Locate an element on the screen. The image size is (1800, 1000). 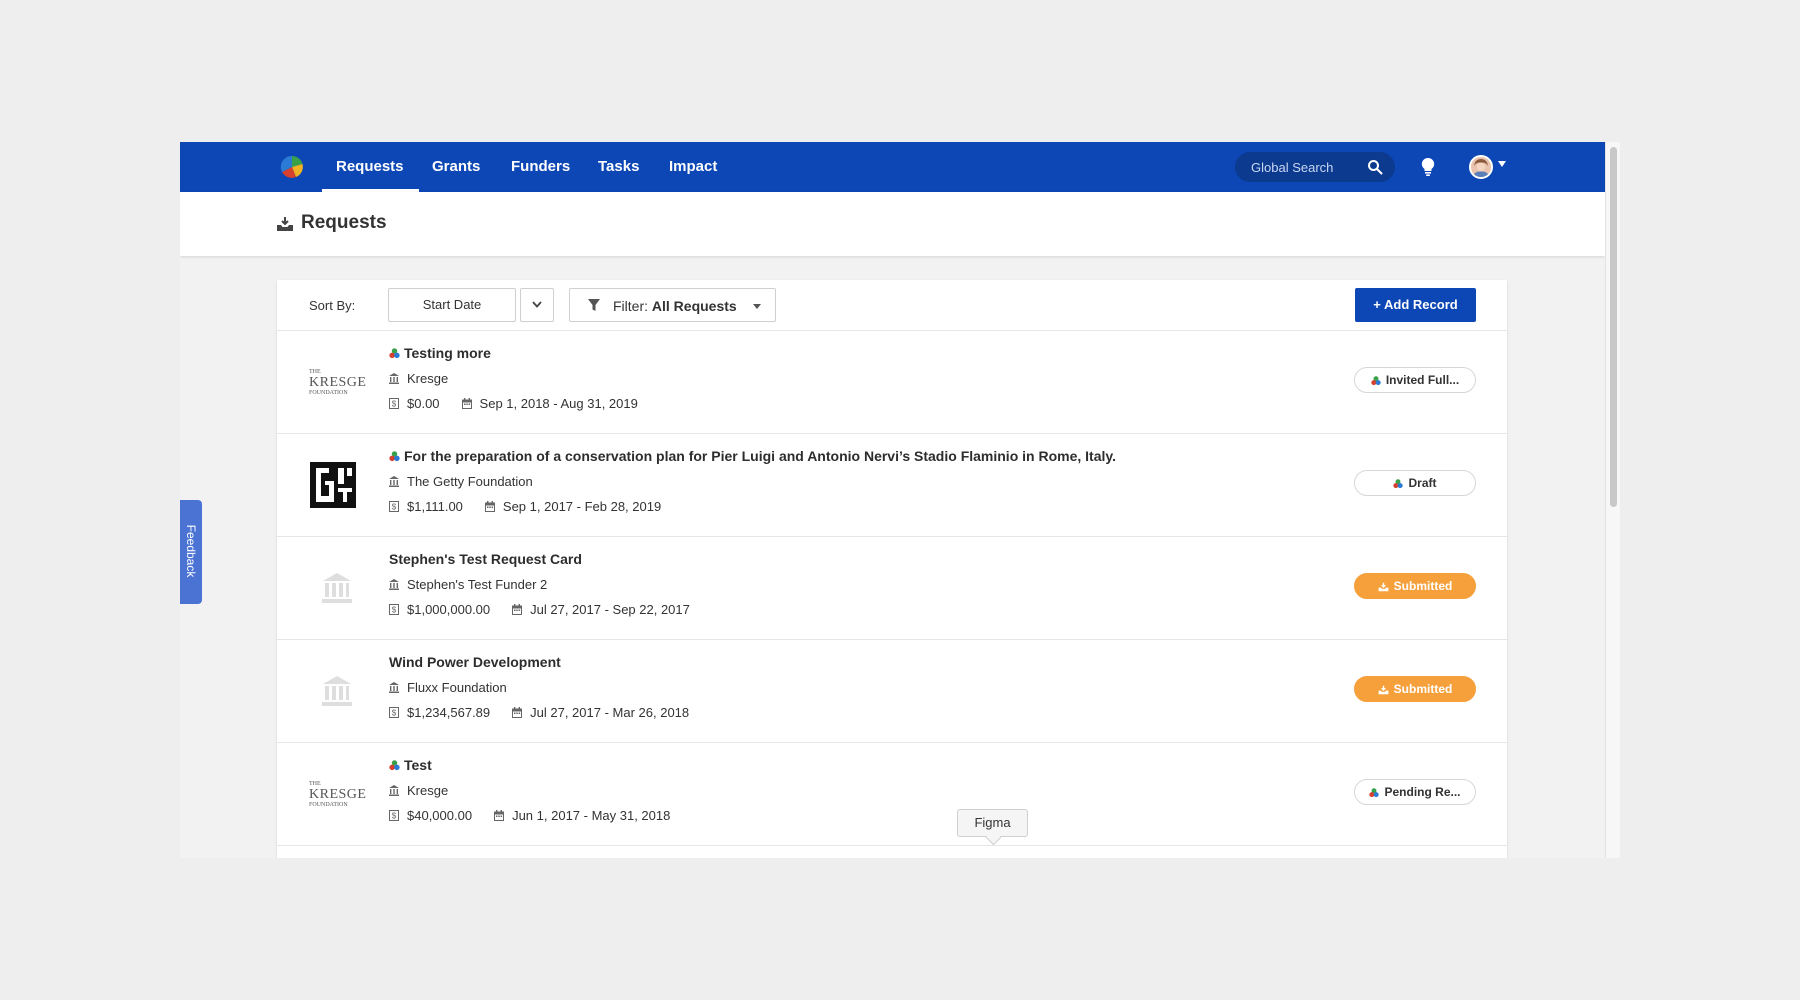
request-meta: $ $1,111.00 Sep 1, 2017 - Feb 28, 2019 is located at coordinates (525, 506).